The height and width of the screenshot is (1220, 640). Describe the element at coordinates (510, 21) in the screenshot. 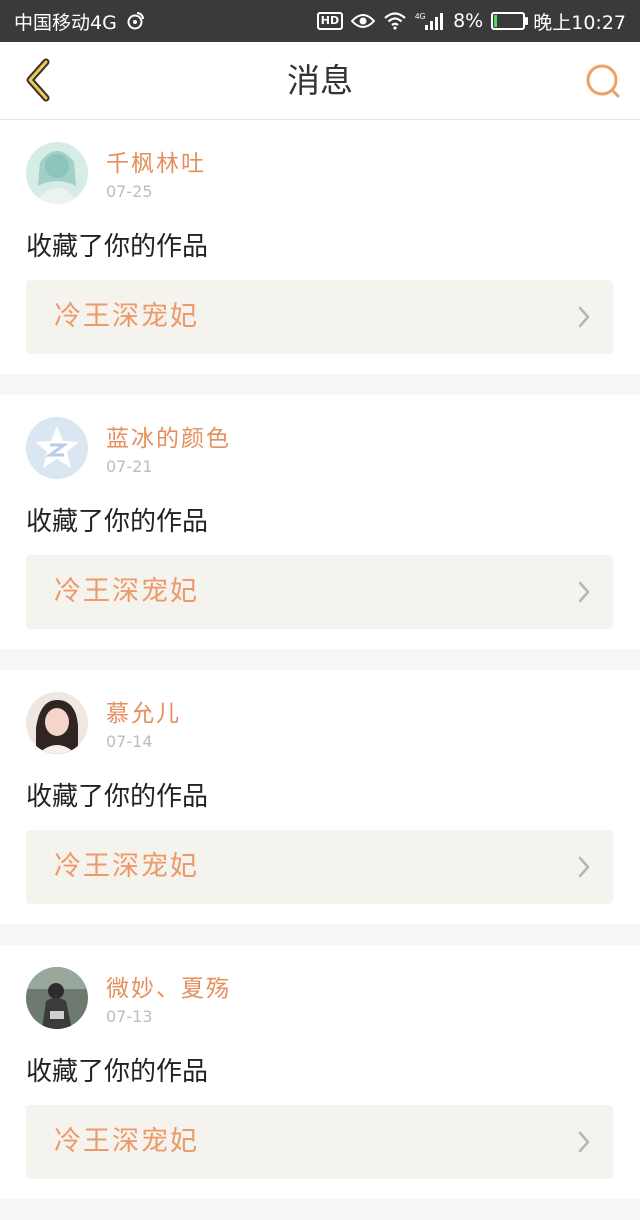

I see `battery-icon` at that location.